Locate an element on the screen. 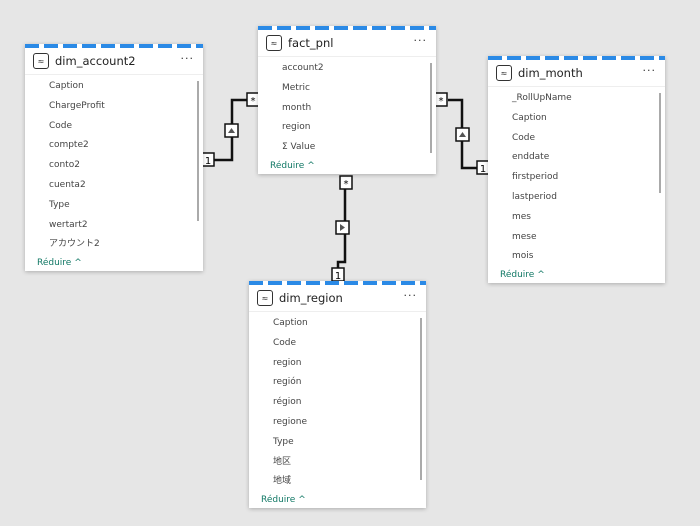  field-item: month is located at coordinates (347, 109).